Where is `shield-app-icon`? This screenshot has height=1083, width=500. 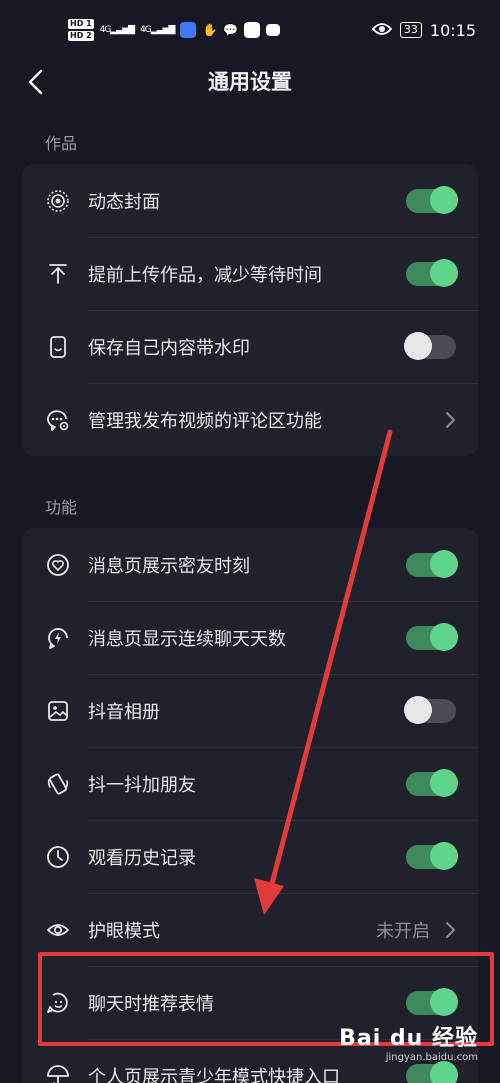
shield-app-icon is located at coordinates (188, 30).